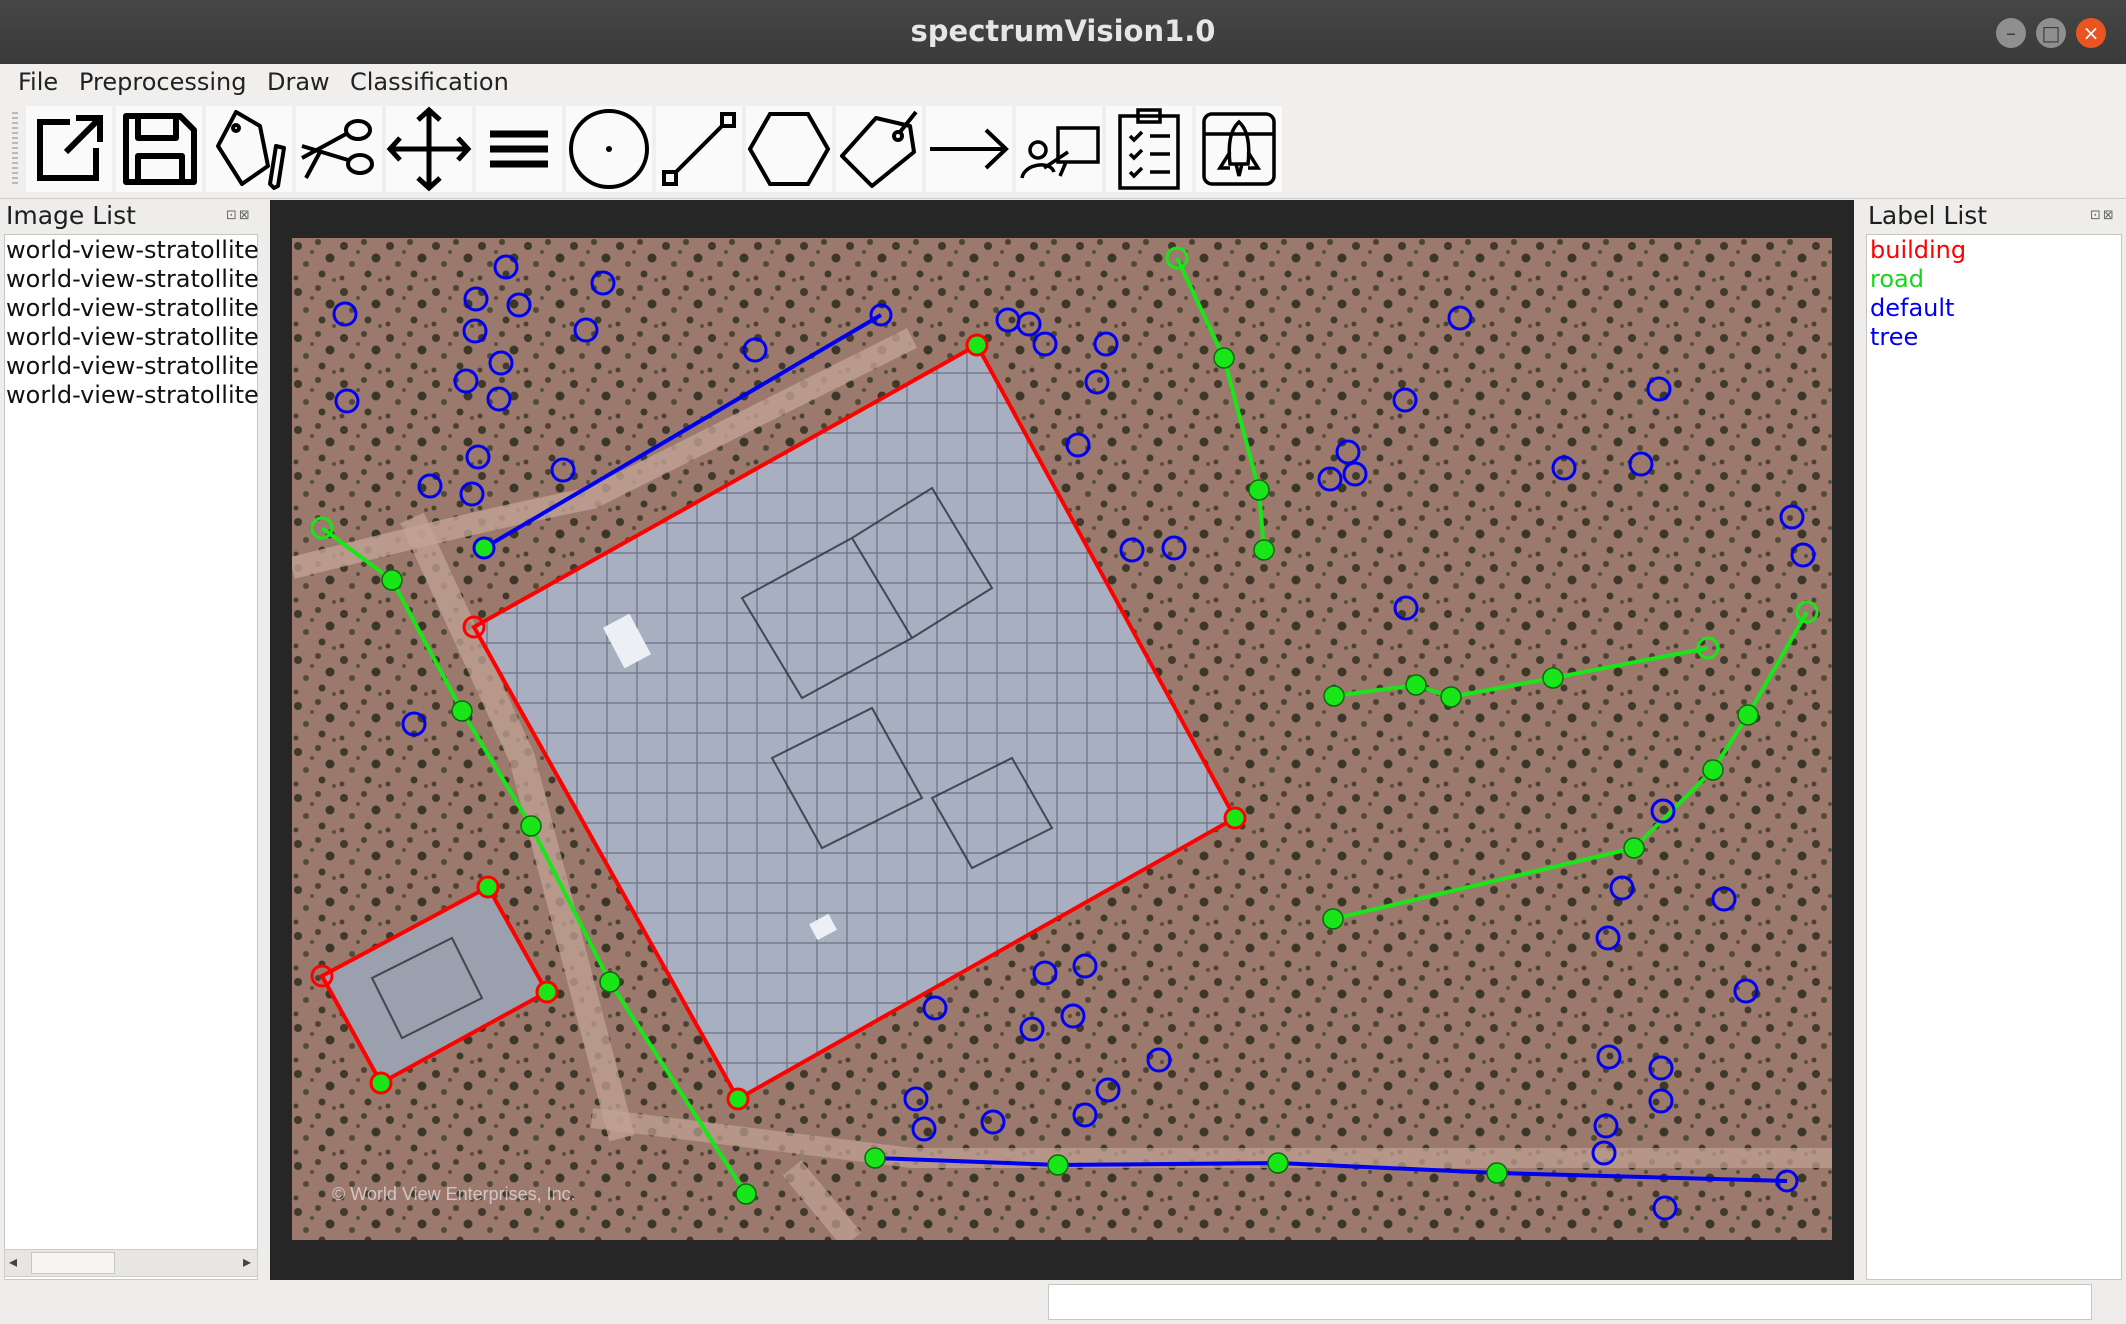 The height and width of the screenshot is (1324, 2126). What do you see at coordinates (2091, 33) in the screenshot?
I see `close-button: ×` at bounding box center [2091, 33].